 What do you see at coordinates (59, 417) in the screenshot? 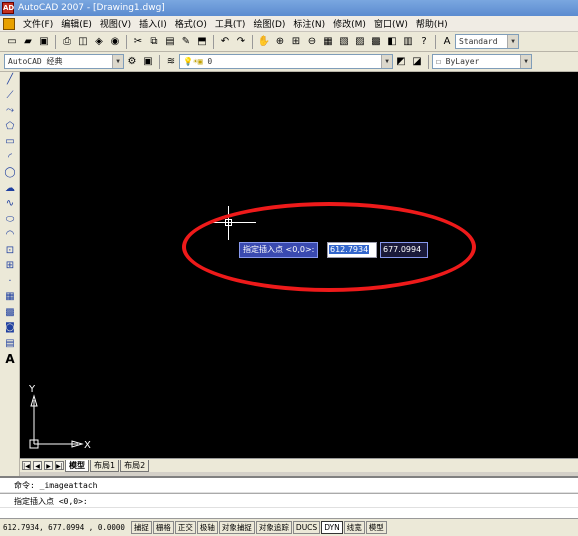
I see `ucs-icon: Y X` at bounding box center [59, 417].